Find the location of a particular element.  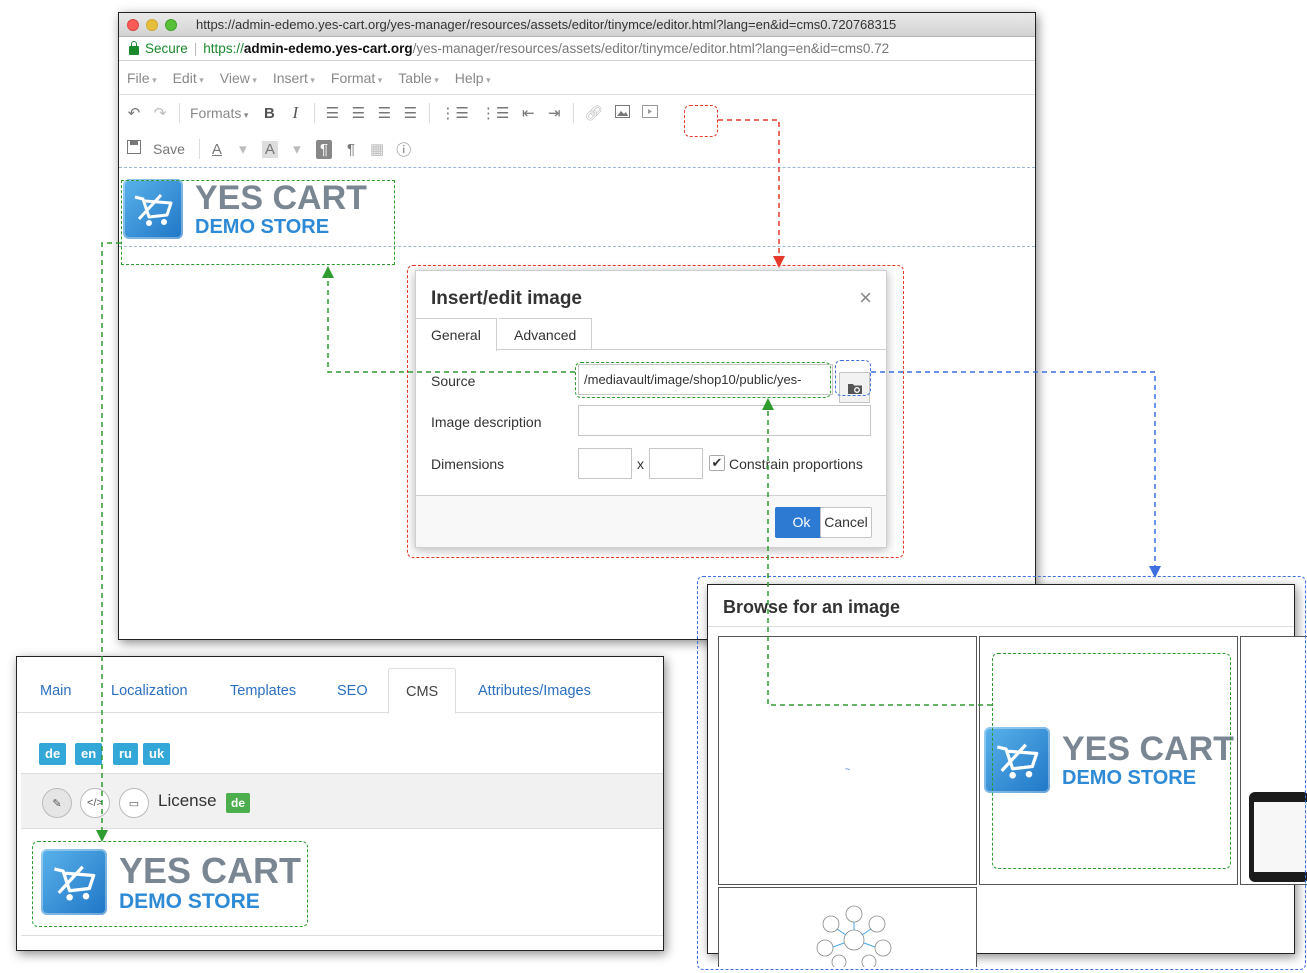

bold-button: B is located at coordinates (269, 113).